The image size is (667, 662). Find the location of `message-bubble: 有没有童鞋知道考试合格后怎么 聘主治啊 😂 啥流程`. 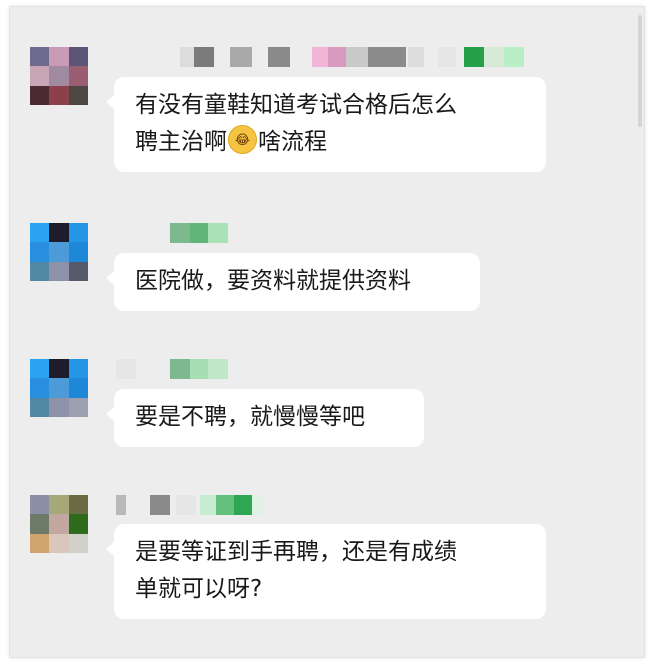

message-bubble: 有没有童鞋知道考试合格后怎么 聘主治啊 😂 啥流程 is located at coordinates (326, 124).